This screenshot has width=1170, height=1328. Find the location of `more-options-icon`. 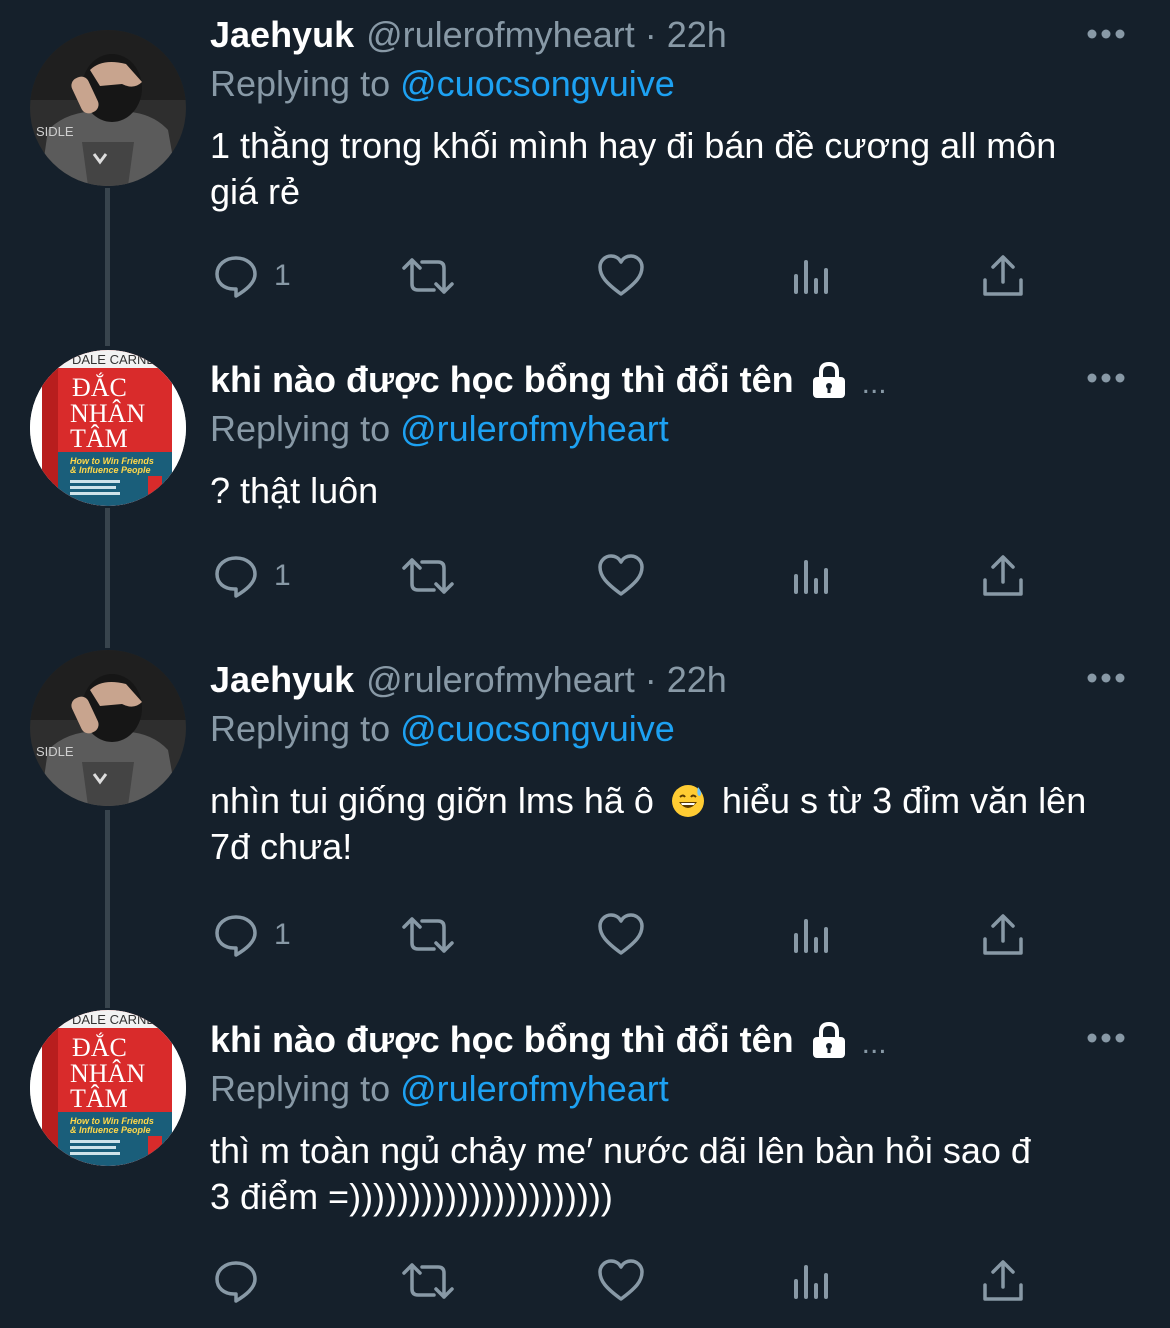

more-options-icon is located at coordinates (1106, 1038).